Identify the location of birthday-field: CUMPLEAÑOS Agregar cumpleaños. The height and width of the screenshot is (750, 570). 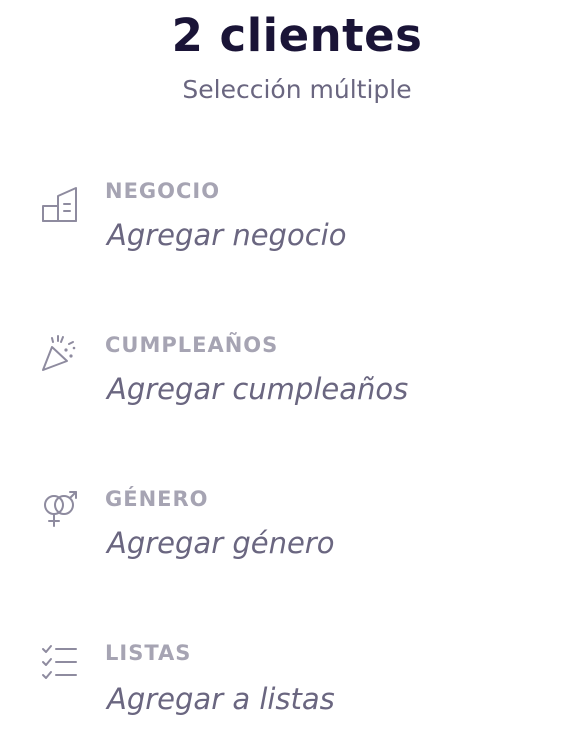
(285, 387).